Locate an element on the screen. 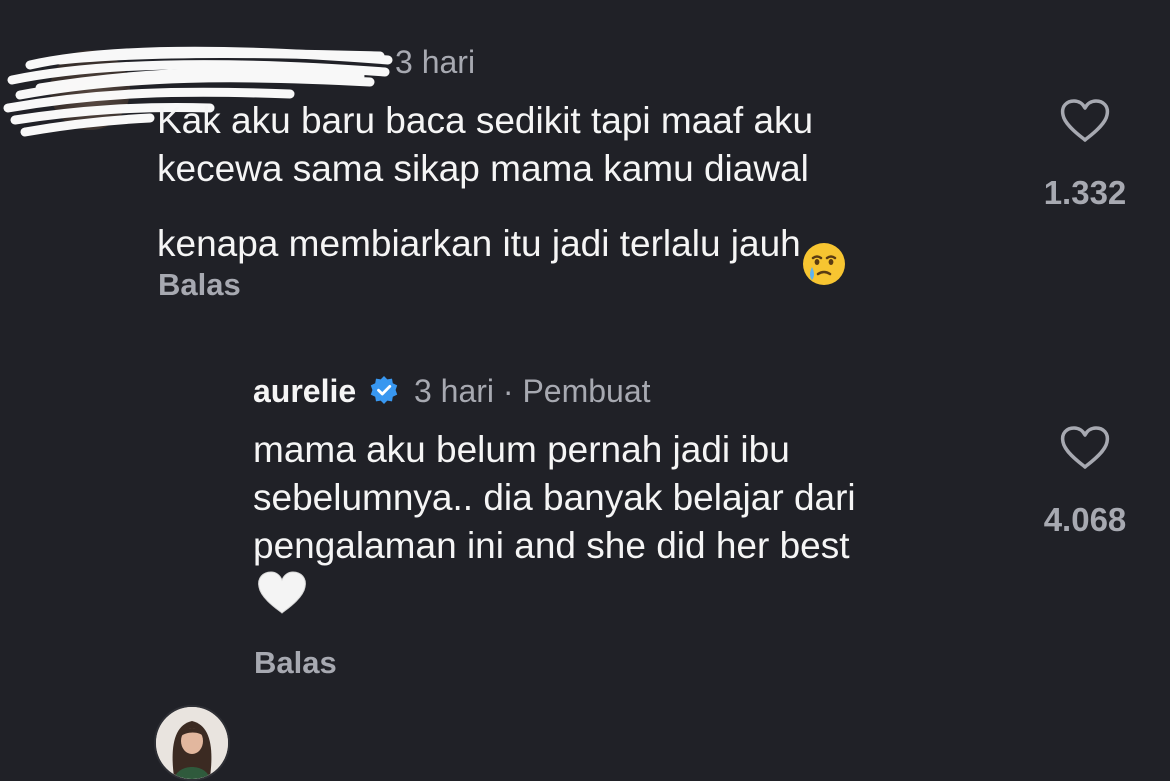 The width and height of the screenshot is (1170, 781). creator-label: Pembuat is located at coordinates (586, 391).